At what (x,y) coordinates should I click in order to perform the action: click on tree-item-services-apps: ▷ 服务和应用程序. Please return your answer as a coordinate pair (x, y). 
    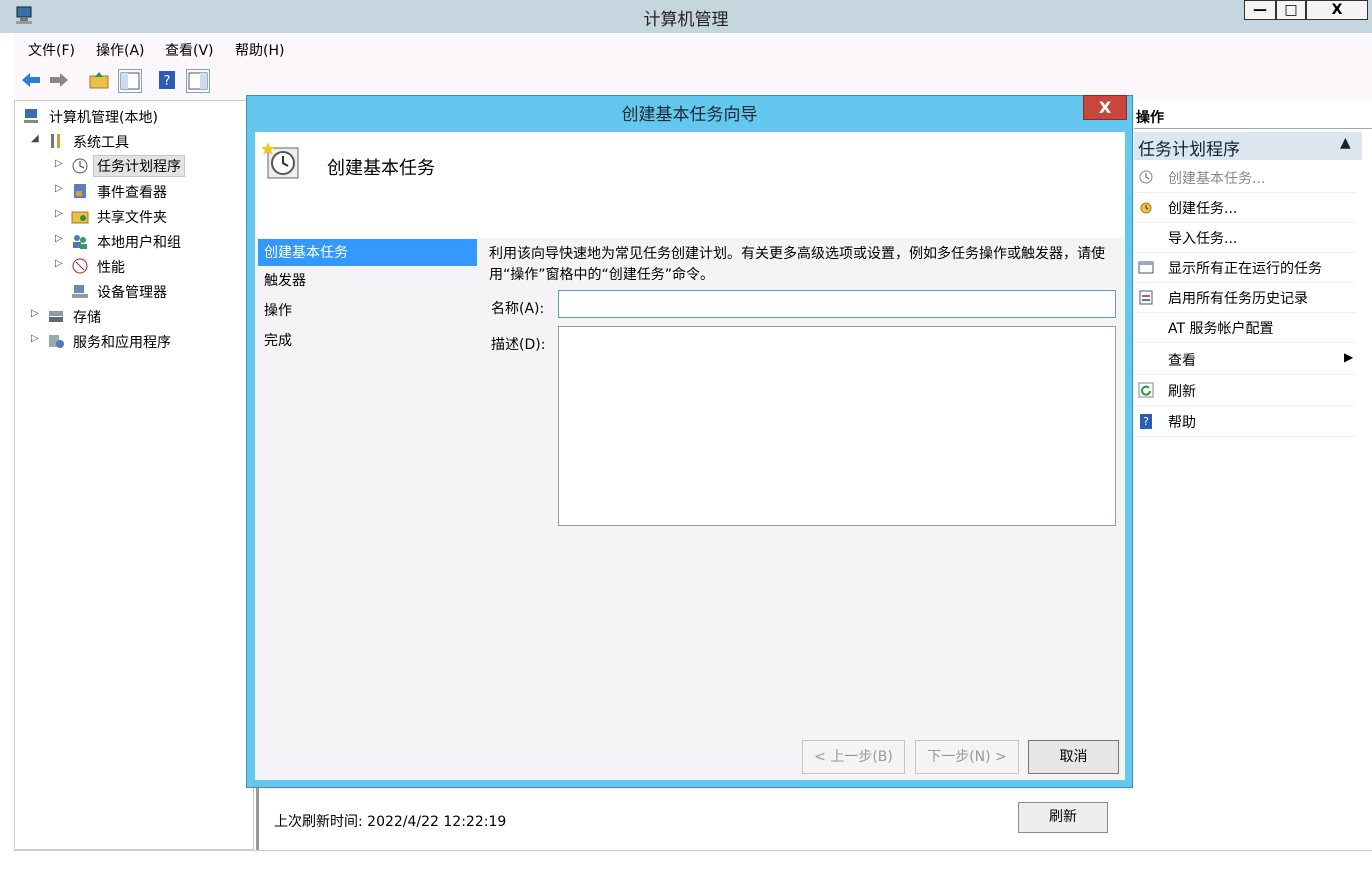
    Looking at the image, I should click on (133, 341).